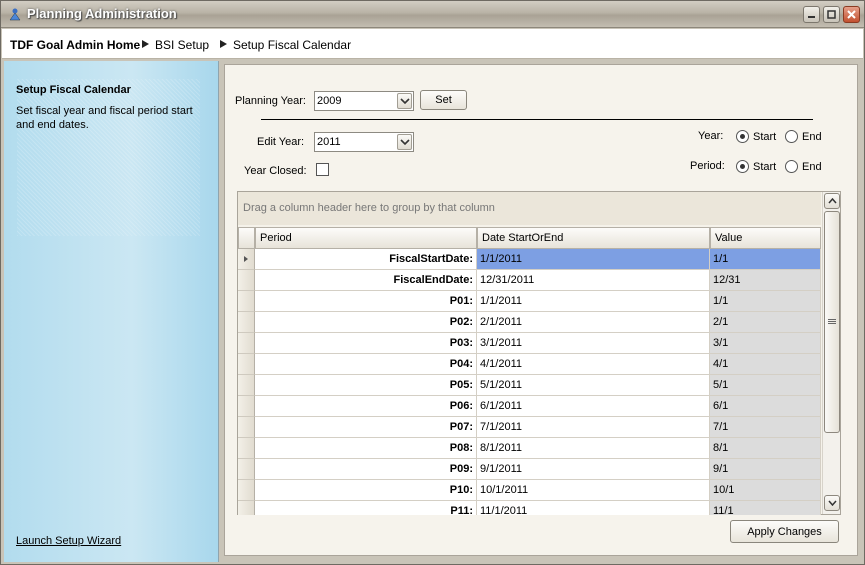 The height and width of the screenshot is (565, 865). What do you see at coordinates (791, 136) in the screenshot?
I see `year-end-radio` at bounding box center [791, 136].